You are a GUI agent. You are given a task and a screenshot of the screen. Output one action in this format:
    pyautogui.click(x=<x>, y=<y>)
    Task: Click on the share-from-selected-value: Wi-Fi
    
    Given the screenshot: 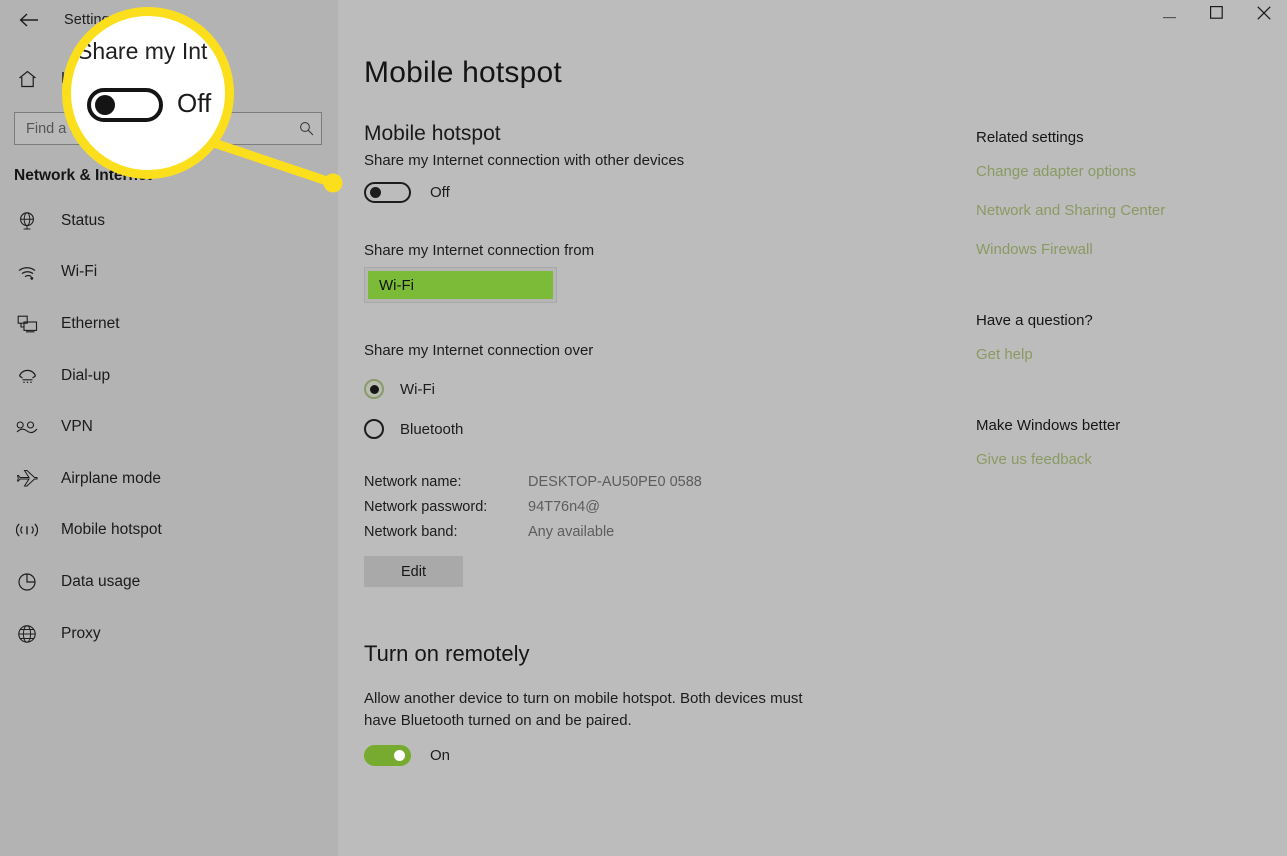 What is the action you would take?
    pyautogui.click(x=460, y=285)
    